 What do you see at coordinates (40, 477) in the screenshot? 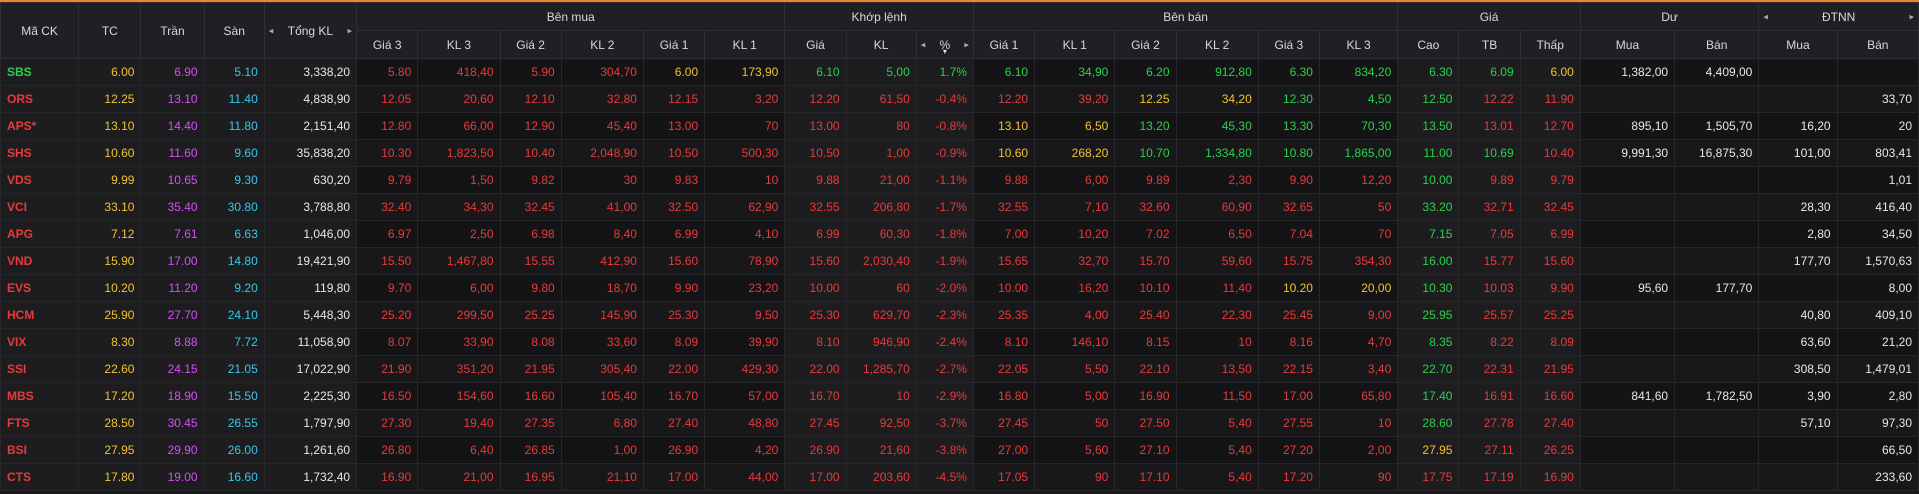
I see `cell-symbol: CTS` at bounding box center [40, 477].